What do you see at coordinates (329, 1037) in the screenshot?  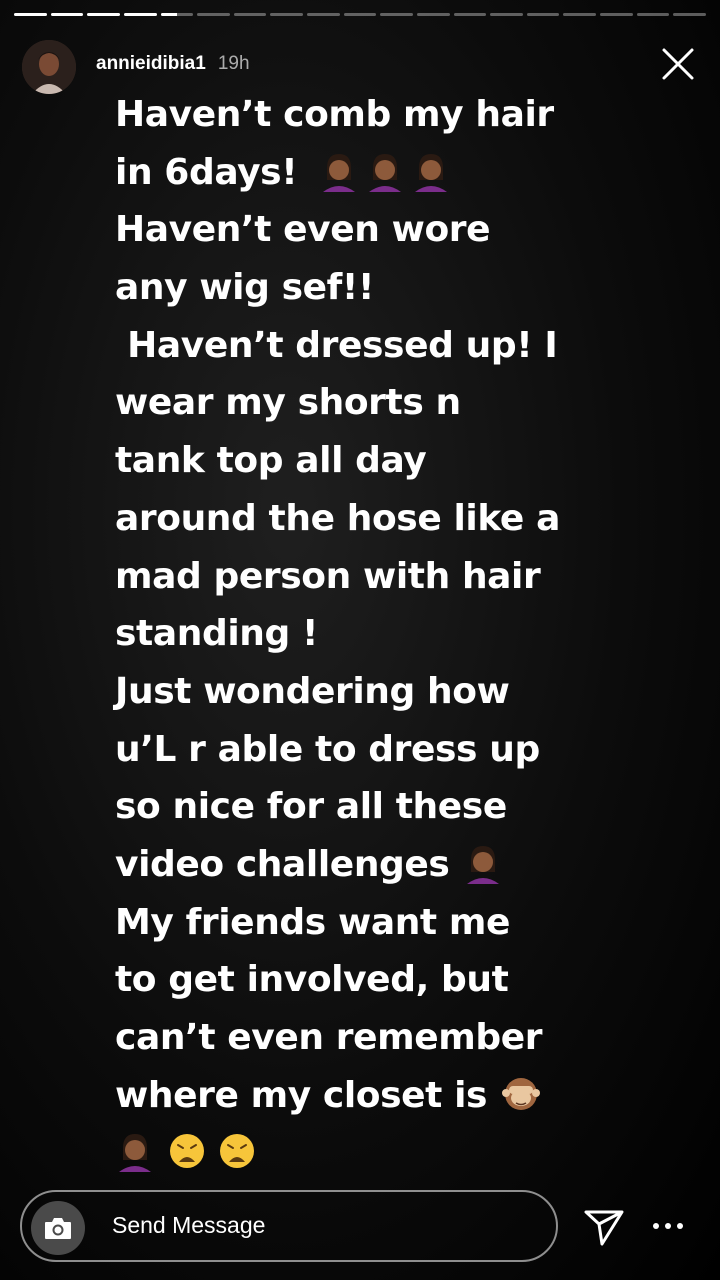 I see `story-line: can’t even remember` at bounding box center [329, 1037].